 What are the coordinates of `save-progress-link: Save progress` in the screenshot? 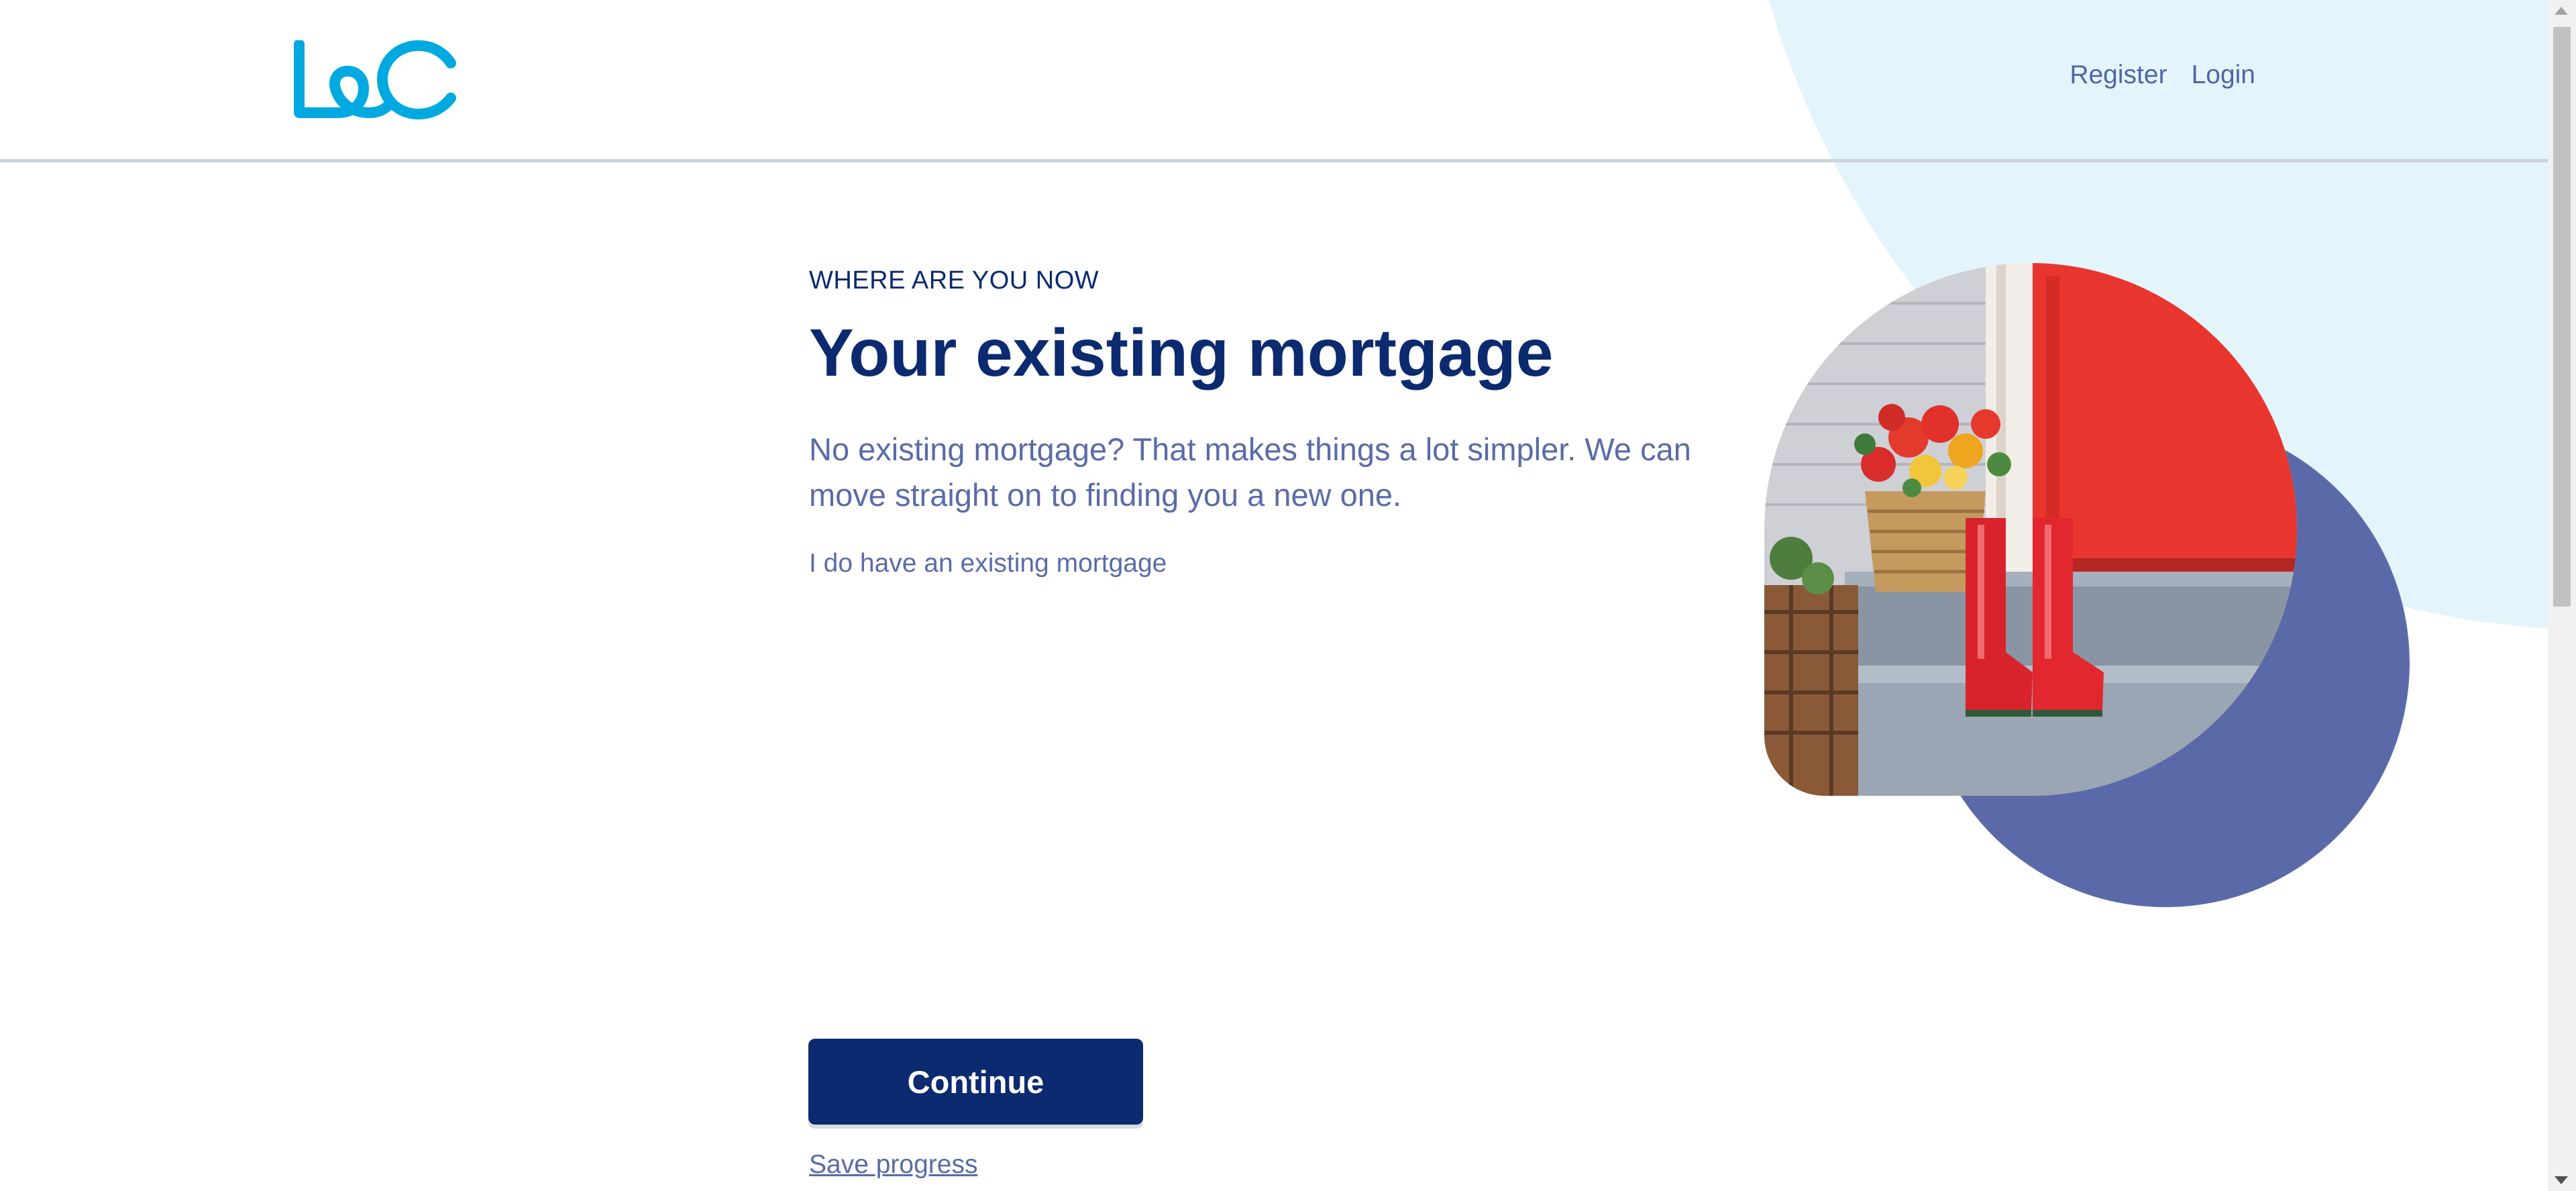 It's located at (893, 1165).